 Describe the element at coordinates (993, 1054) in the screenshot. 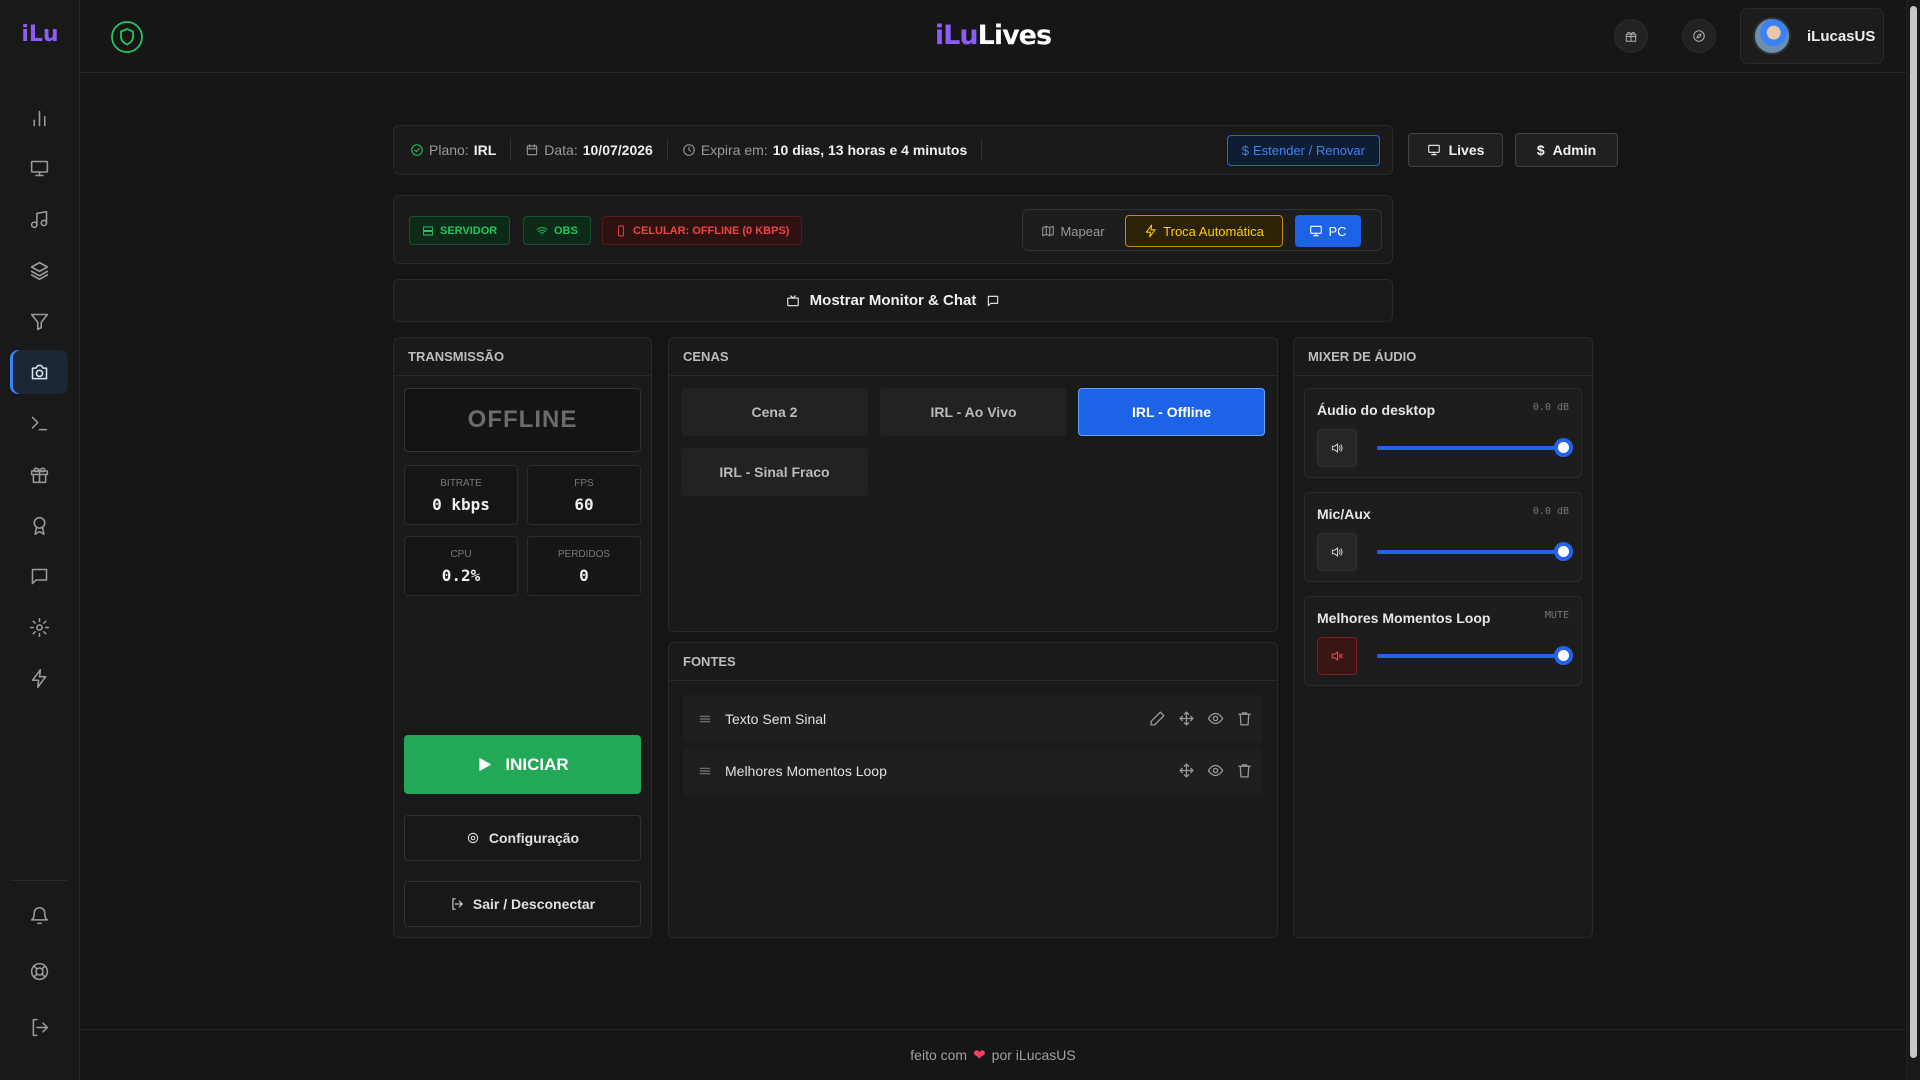

I see `footer: feito com ❤ por iLucasUS` at that location.